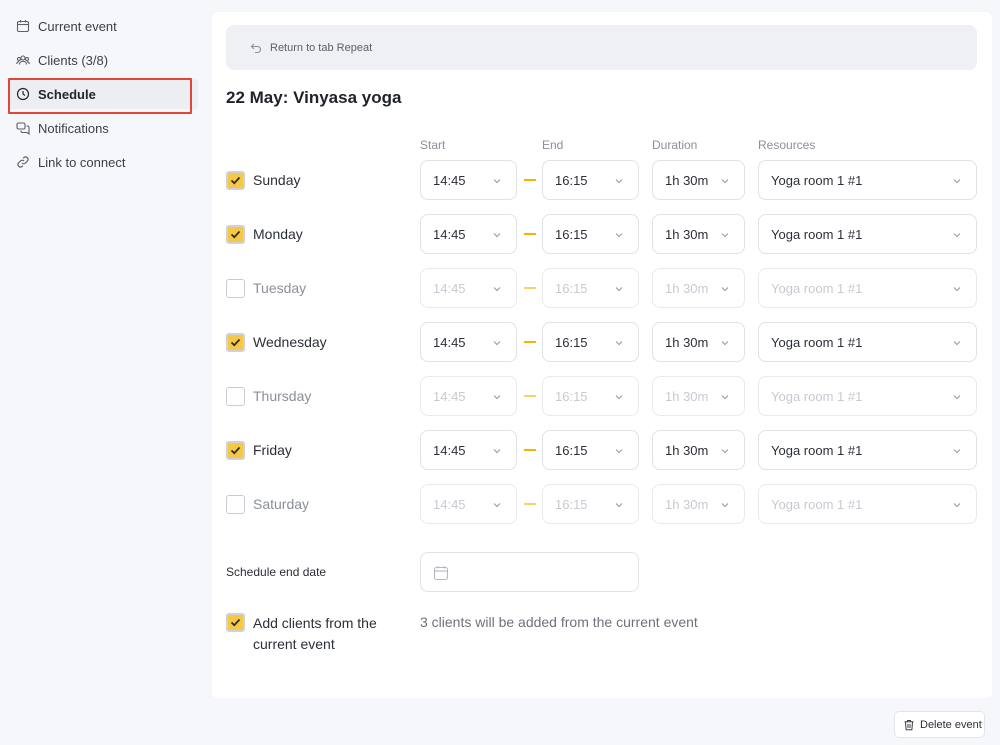  Describe the element at coordinates (601, 47) in the screenshot. I see `return-to-tab-button: Return to tab Repeat` at that location.